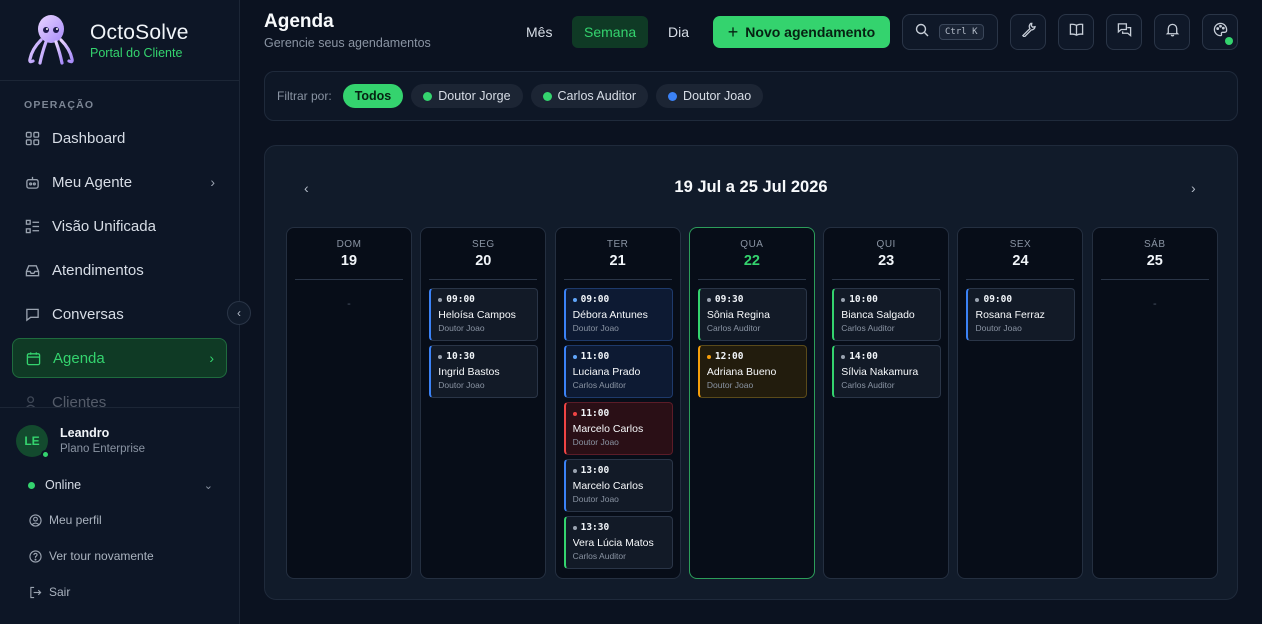 The width and height of the screenshot is (1262, 624). What do you see at coordinates (622, 470) in the screenshot?
I see `appointment-time: 13:00` at bounding box center [622, 470].